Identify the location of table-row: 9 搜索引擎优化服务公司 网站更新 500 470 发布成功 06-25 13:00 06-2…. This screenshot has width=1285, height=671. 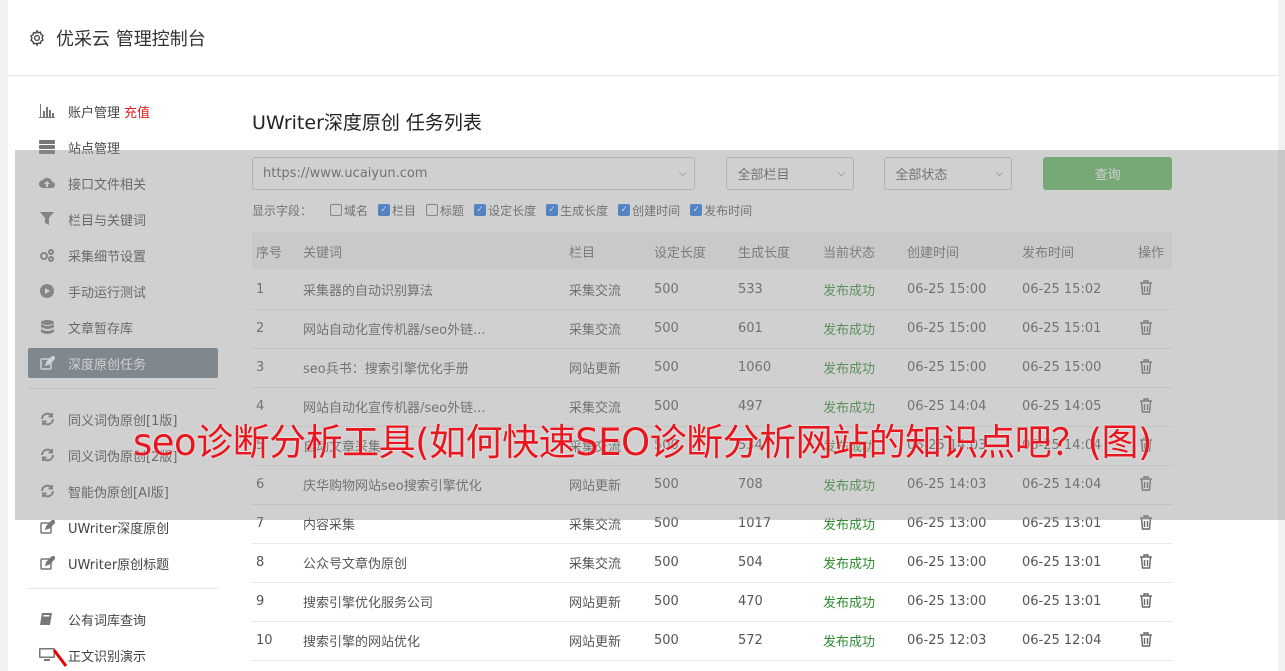
(712, 601).